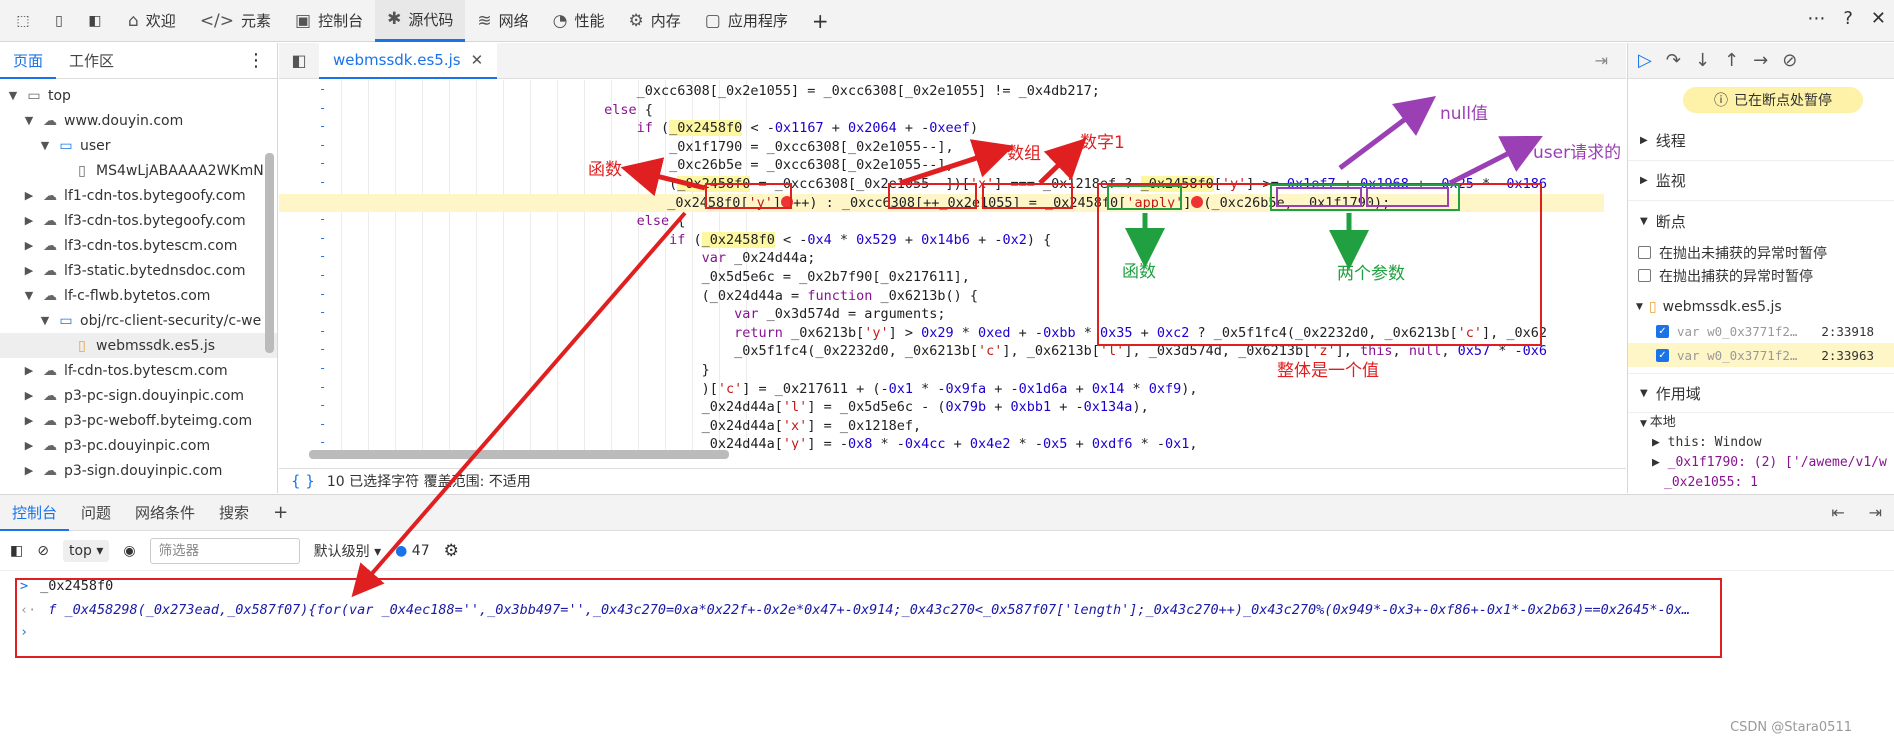 This screenshot has width=1894, height=751. I want to click on editor-vscrollbar, so click(1616, 268).